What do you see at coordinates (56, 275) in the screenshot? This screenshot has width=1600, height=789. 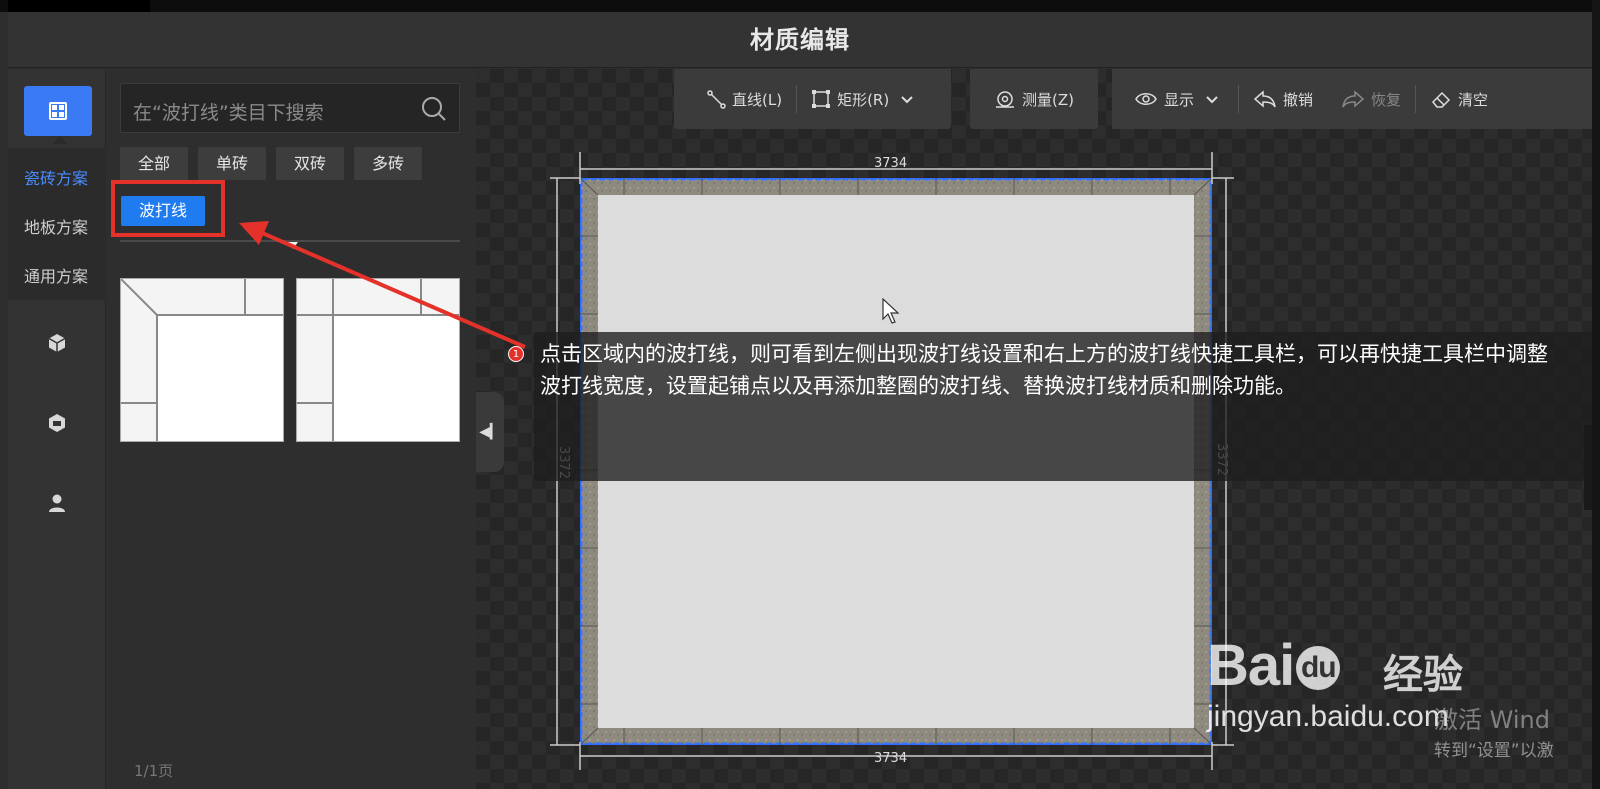 I see `nav-item-general-scheme: 通用方案` at bounding box center [56, 275].